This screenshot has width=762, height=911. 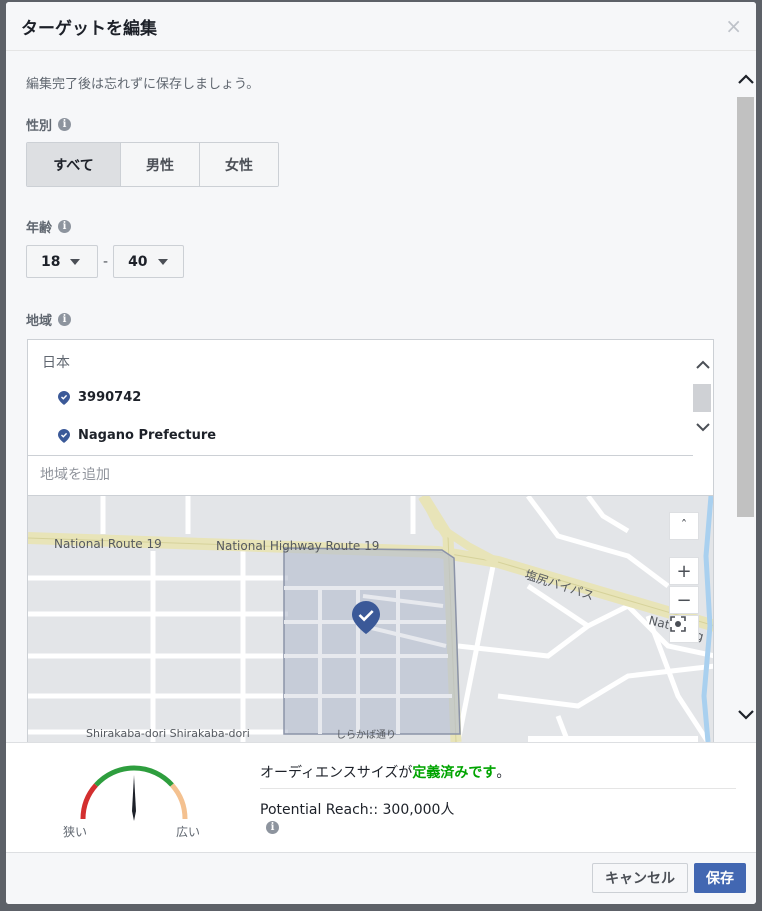 What do you see at coordinates (498, 788) in the screenshot?
I see `summary-divider` at bounding box center [498, 788].